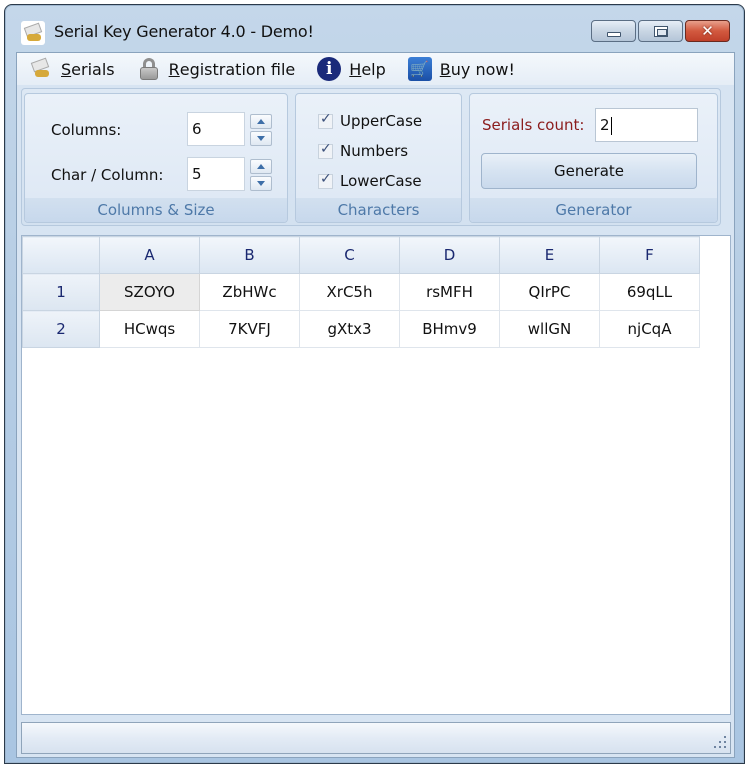 The image size is (749, 768). I want to click on menu-registration-file: Registration file, so click(215, 69).